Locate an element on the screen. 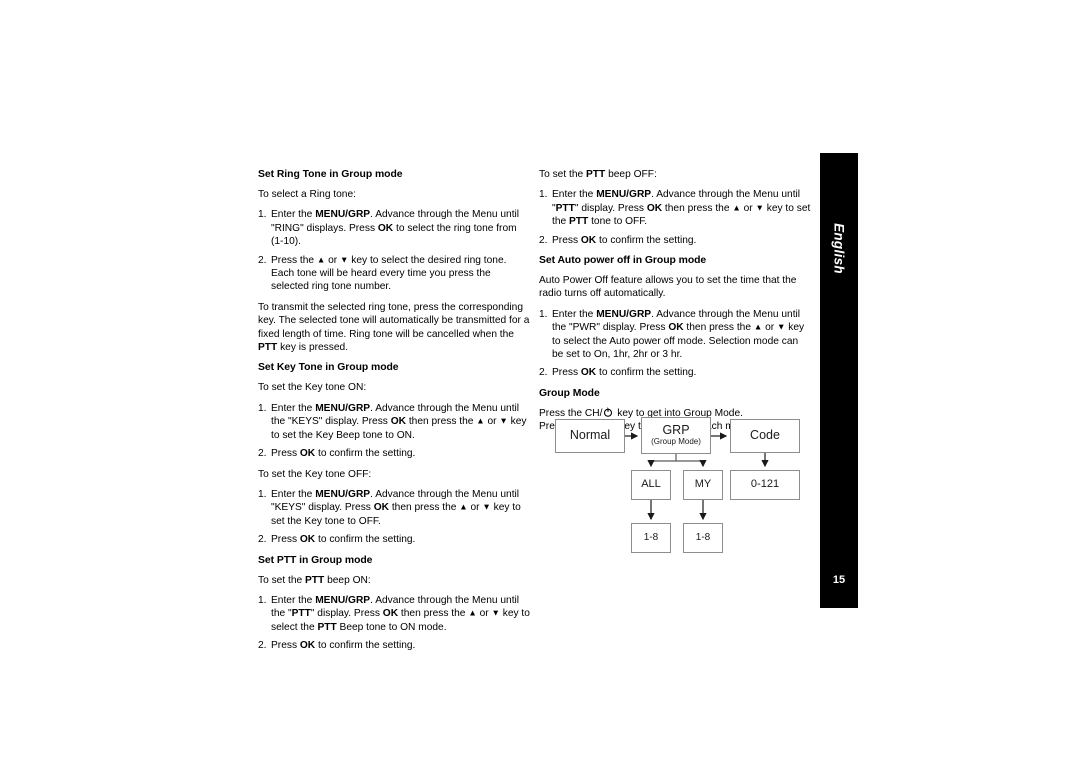  diagram-box-my-range-label: 1-8 is located at coordinates (703, 537).